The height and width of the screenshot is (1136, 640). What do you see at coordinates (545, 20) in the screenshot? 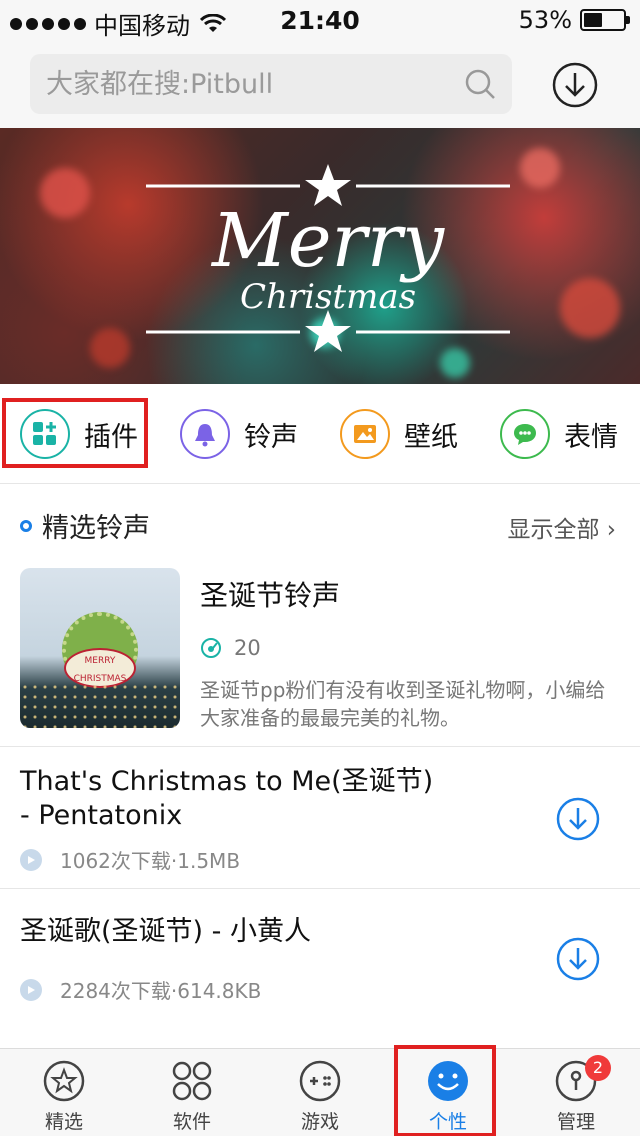
I see `battery-percent: 53%` at bounding box center [545, 20].